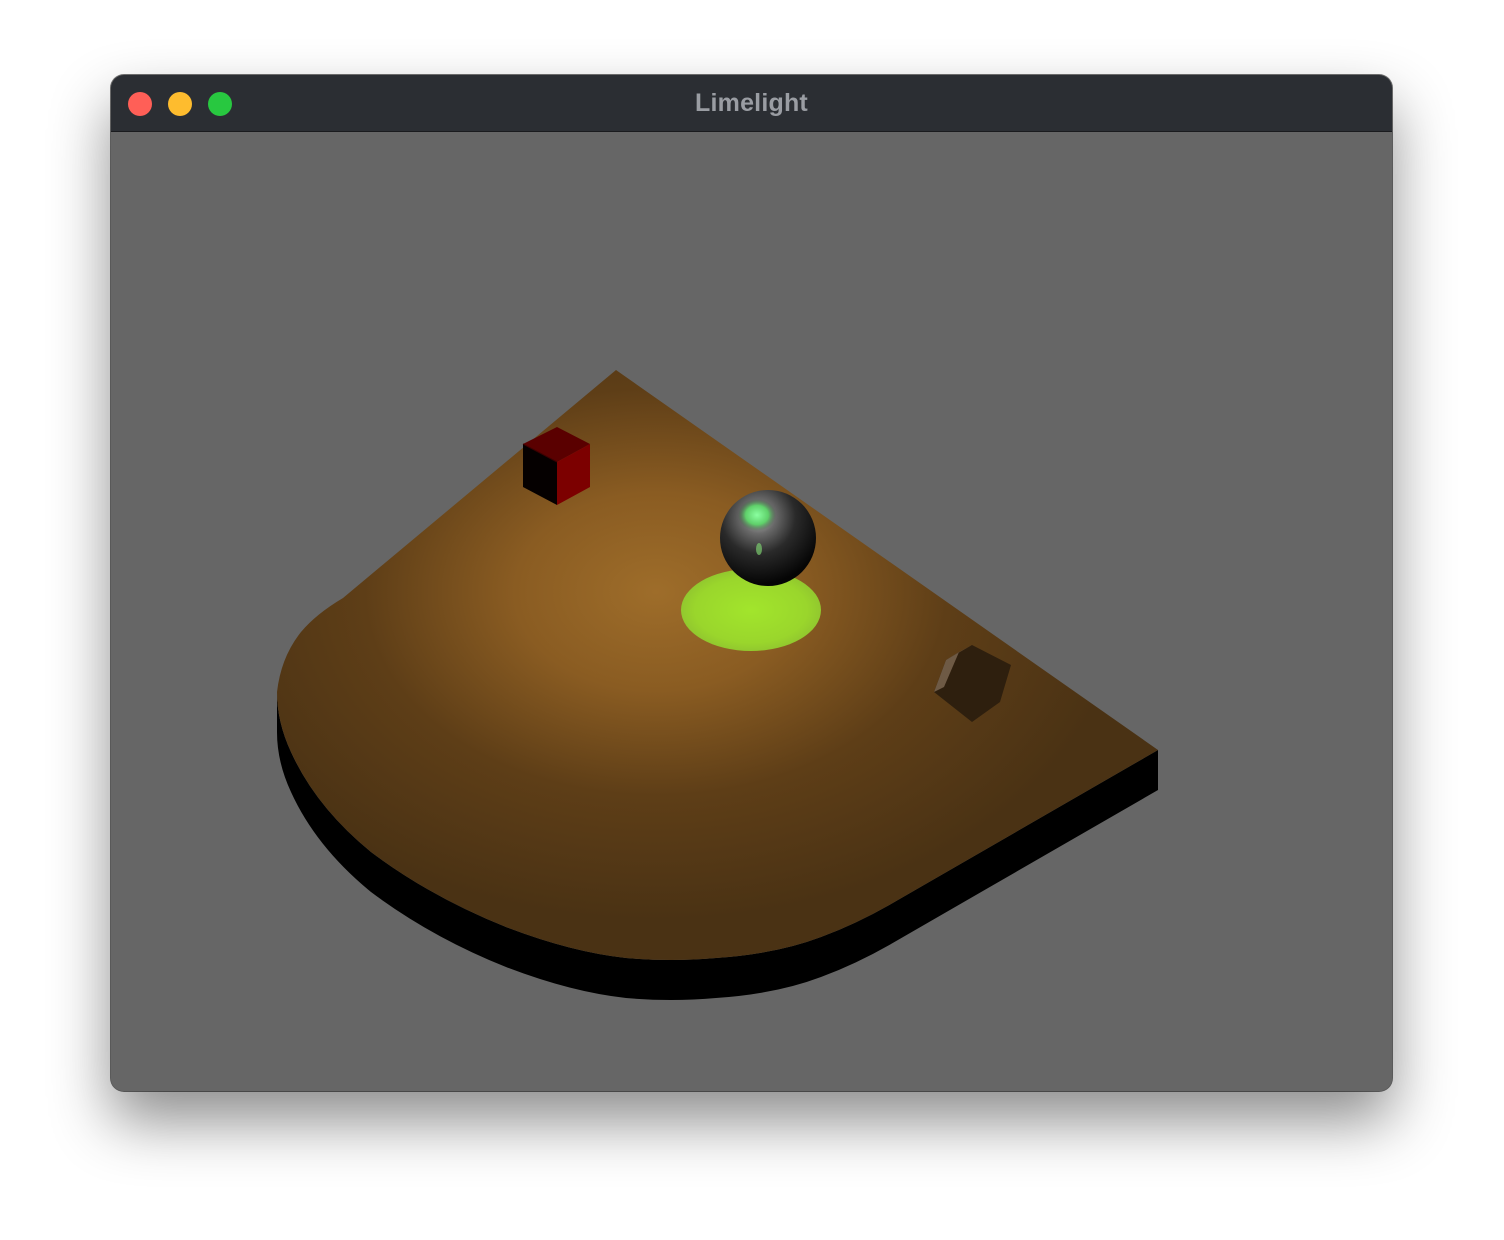  I want to click on window-title: Limelight, so click(751, 103).